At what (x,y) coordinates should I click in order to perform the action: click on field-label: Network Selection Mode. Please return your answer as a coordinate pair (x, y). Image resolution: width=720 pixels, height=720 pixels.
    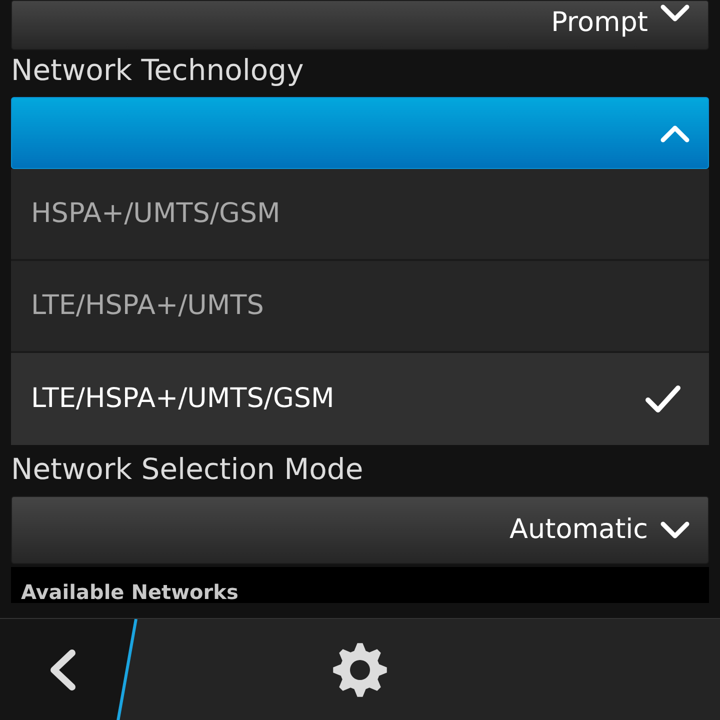
    Looking at the image, I should click on (187, 469).